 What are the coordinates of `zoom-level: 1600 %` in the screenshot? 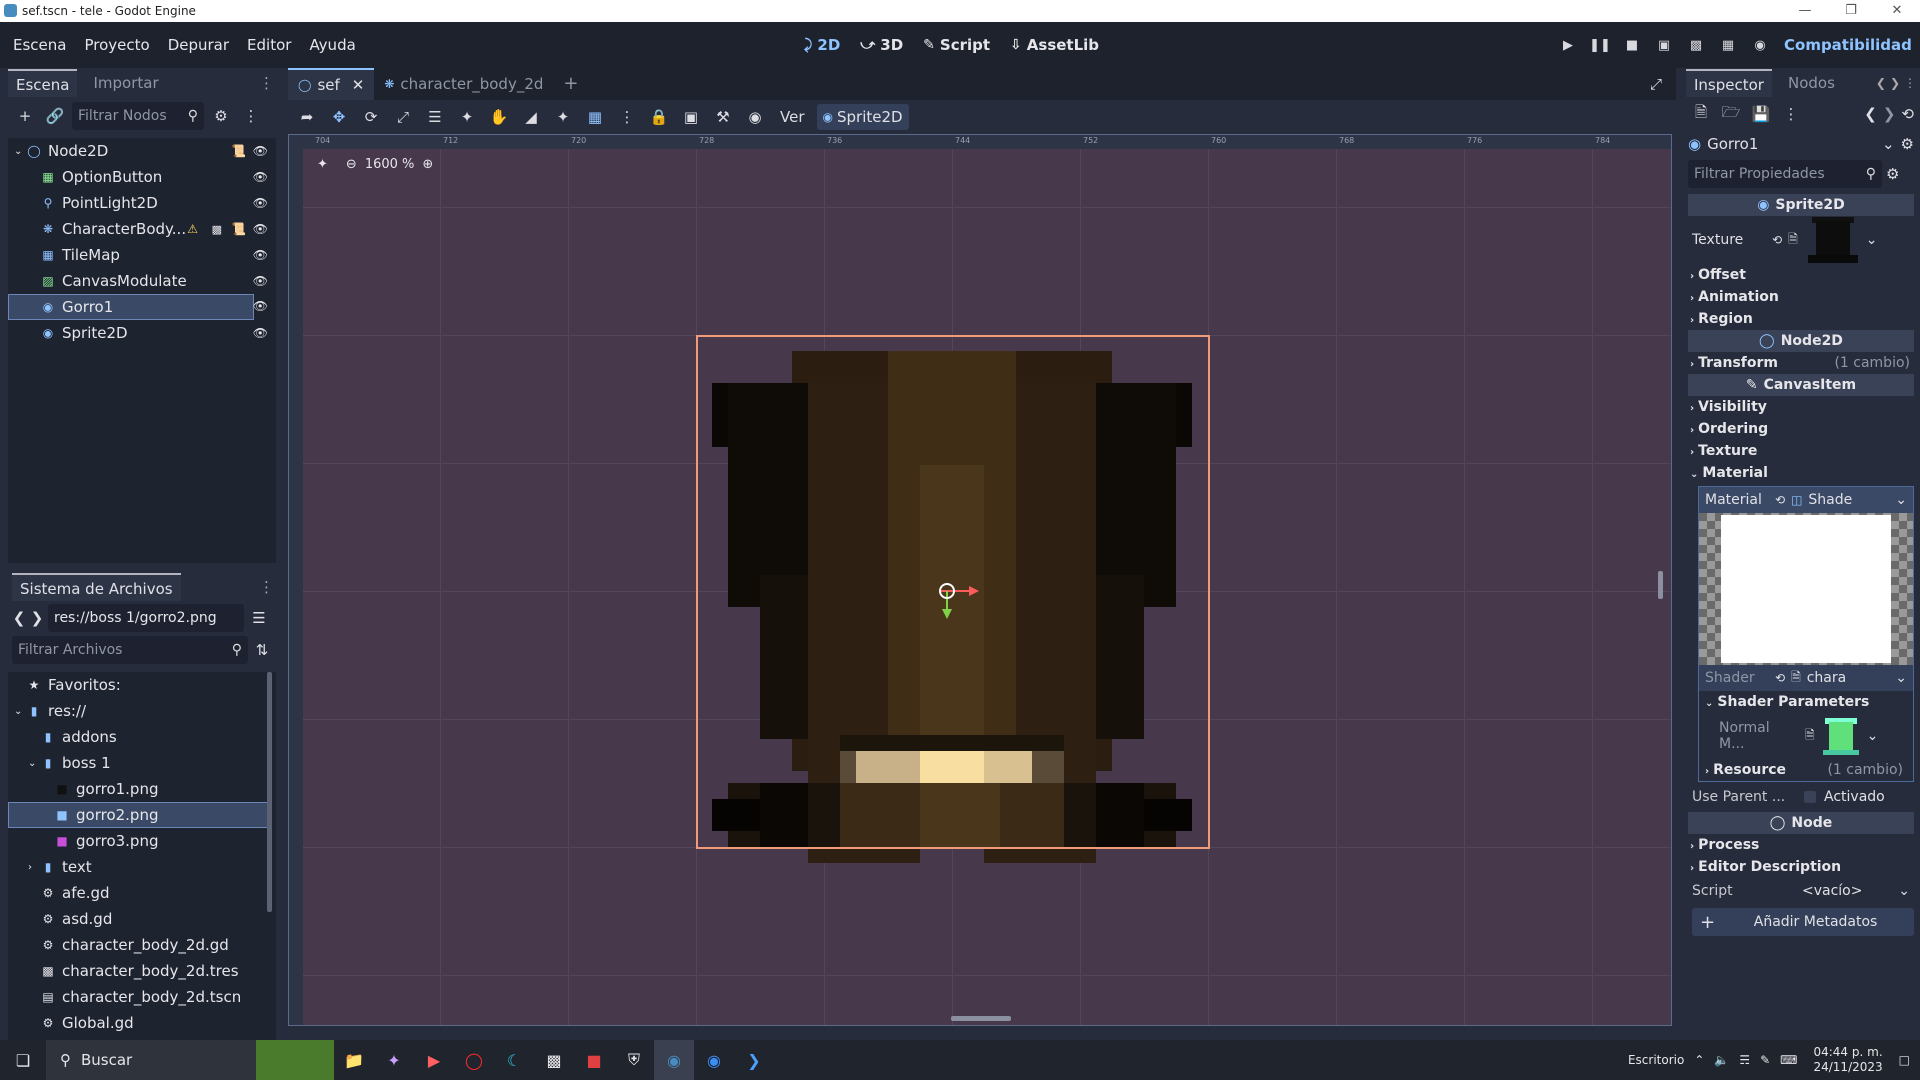 It's located at (390, 164).